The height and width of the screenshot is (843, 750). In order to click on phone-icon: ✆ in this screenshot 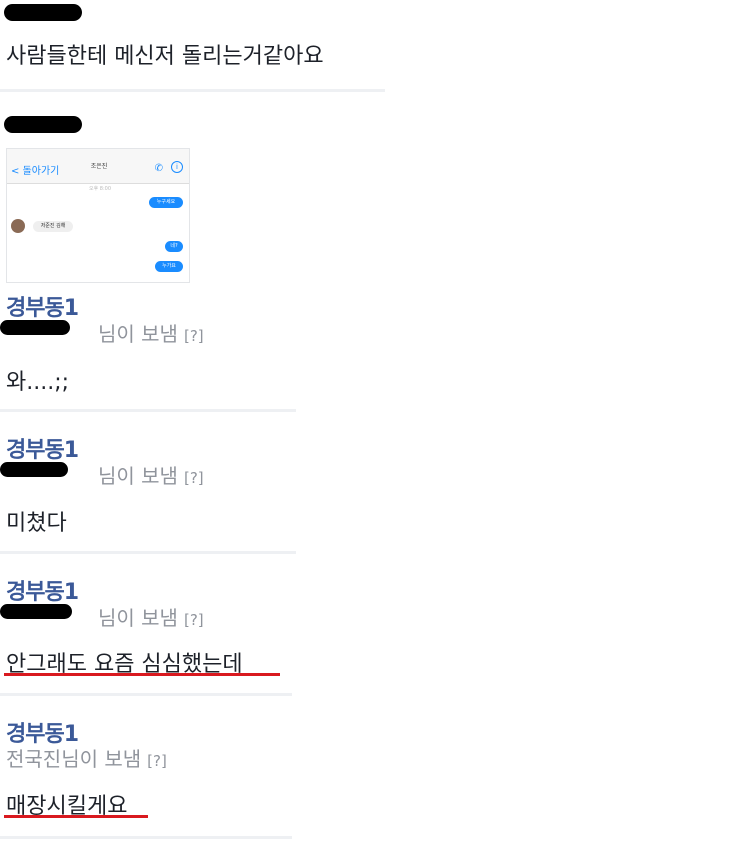, I will do `click(158, 168)`.